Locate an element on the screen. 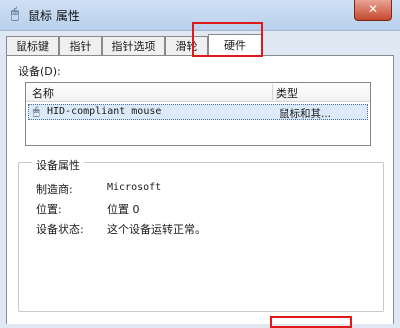 Image resolution: width=400 pixels, height=328 pixels. close-button: ✕ is located at coordinates (373, 10).